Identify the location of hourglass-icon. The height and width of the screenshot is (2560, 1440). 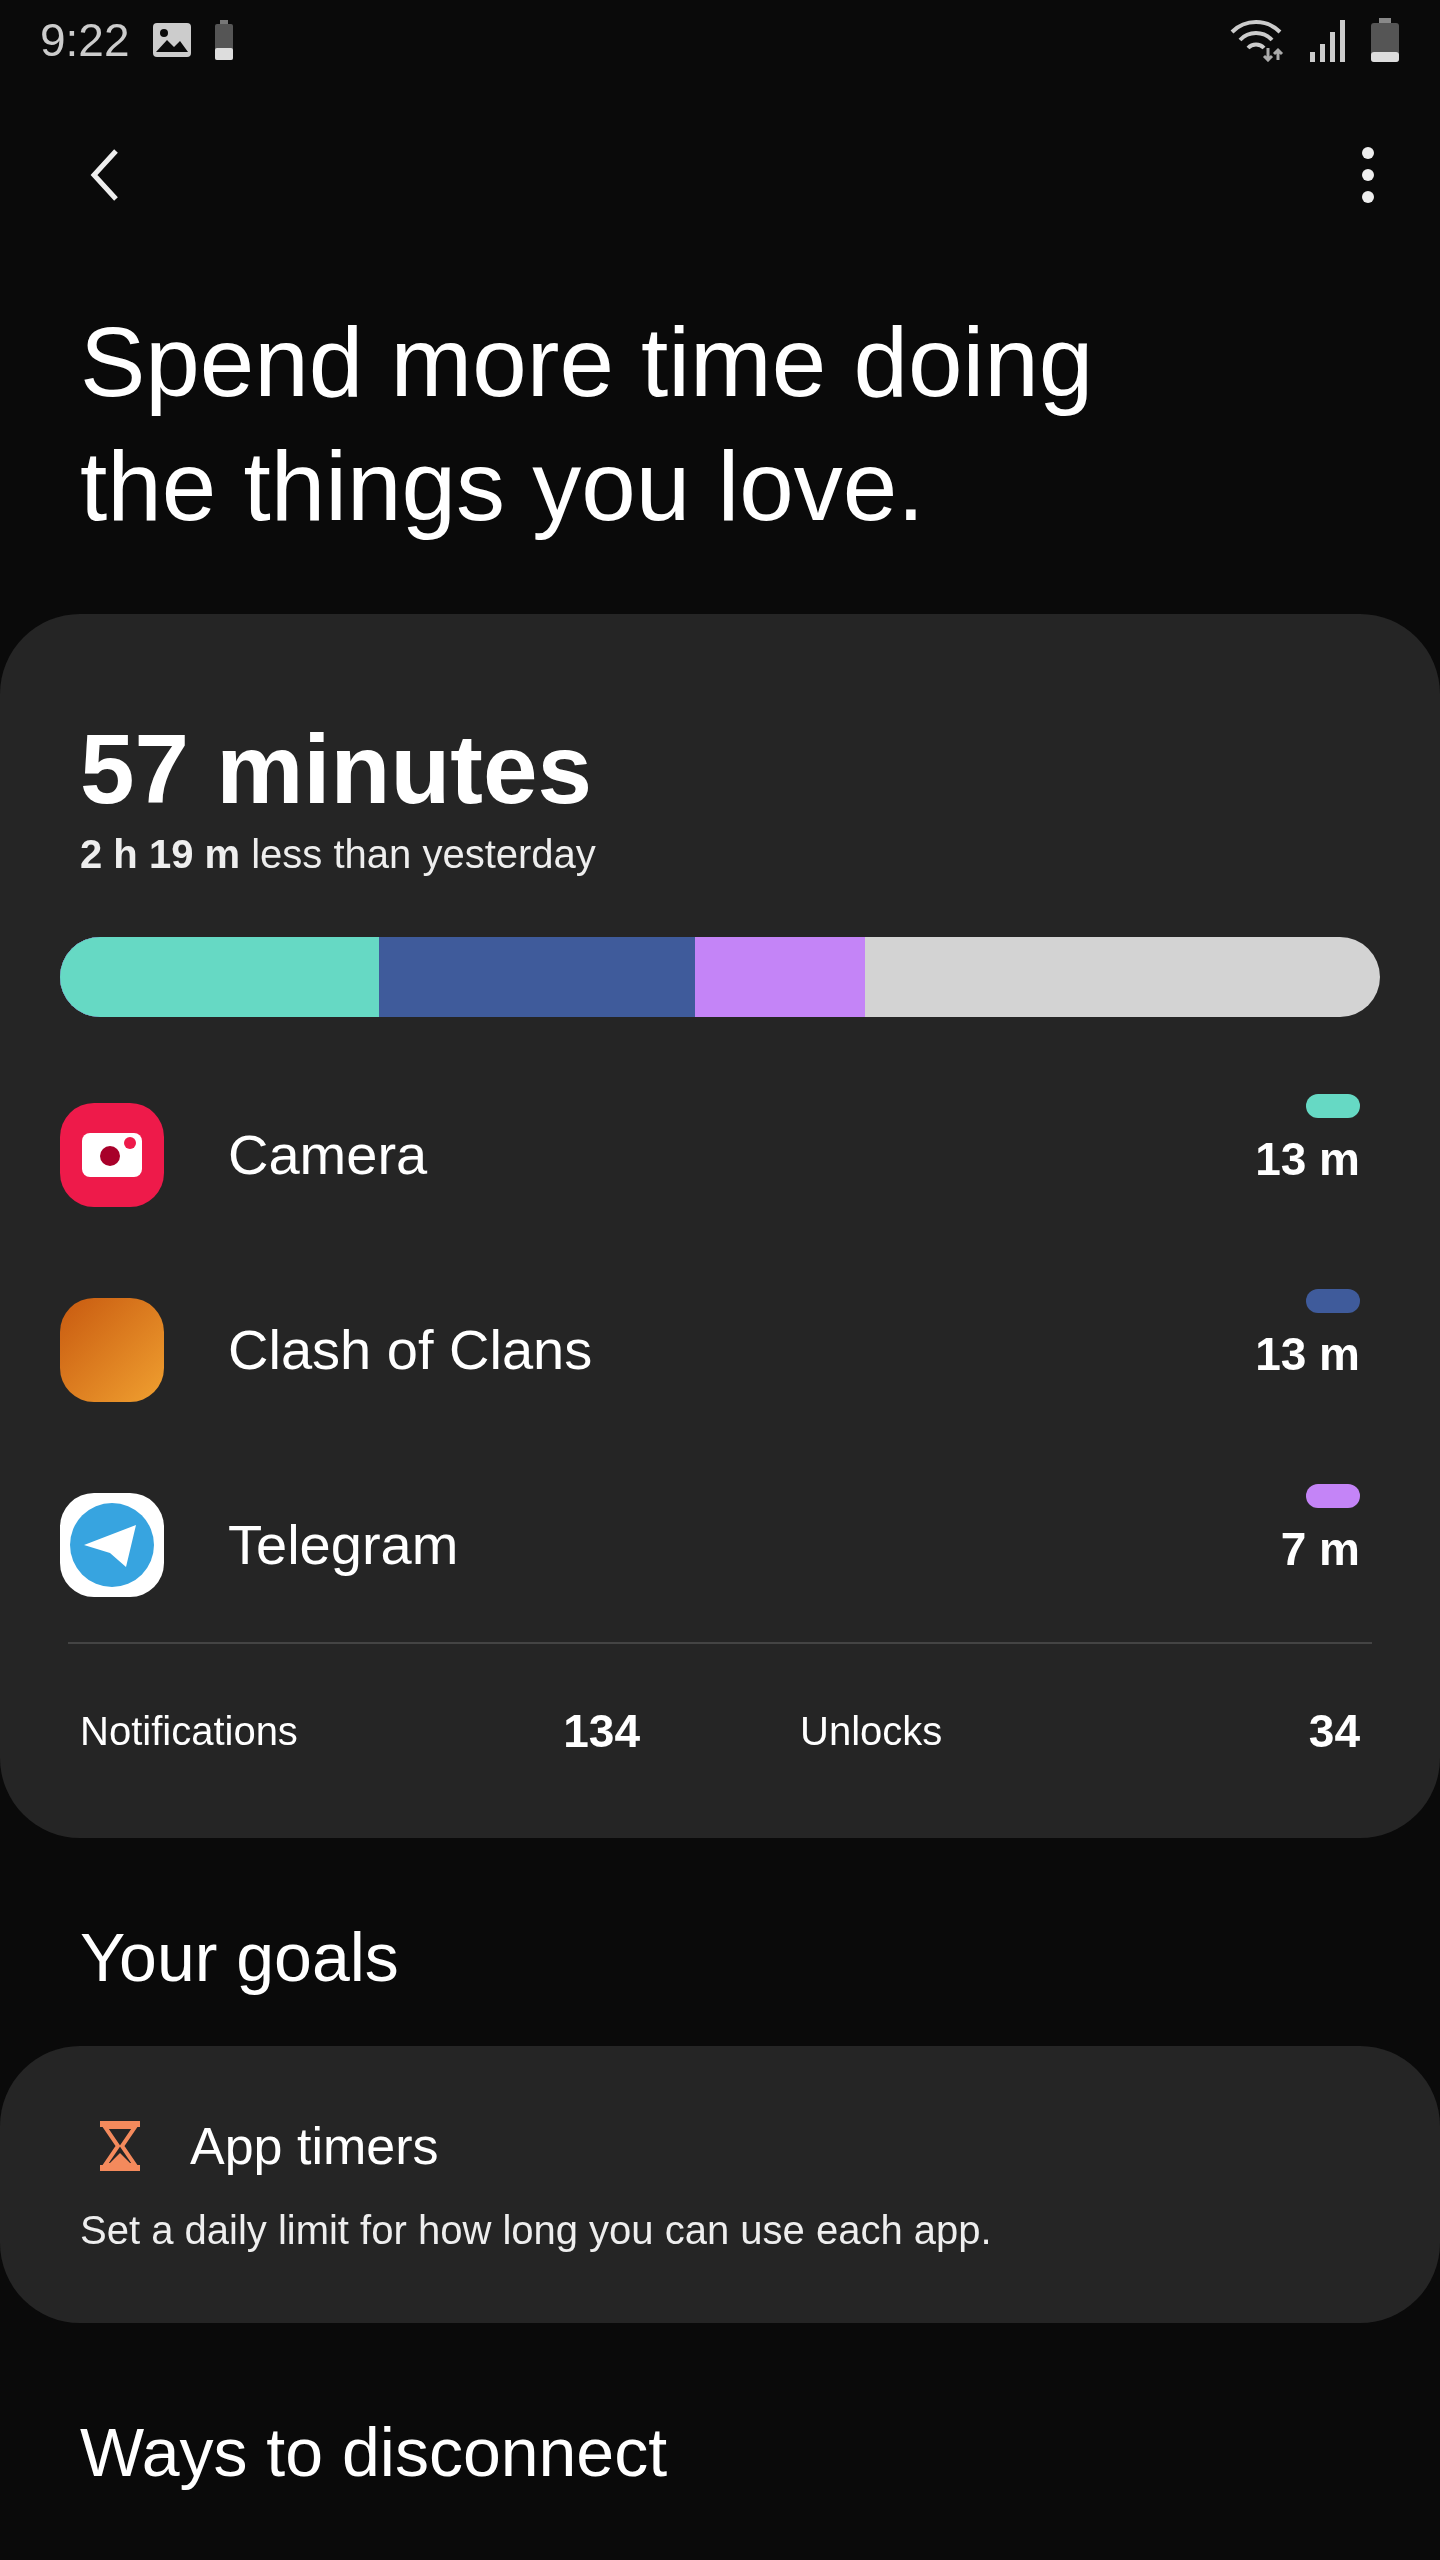
(120, 2146).